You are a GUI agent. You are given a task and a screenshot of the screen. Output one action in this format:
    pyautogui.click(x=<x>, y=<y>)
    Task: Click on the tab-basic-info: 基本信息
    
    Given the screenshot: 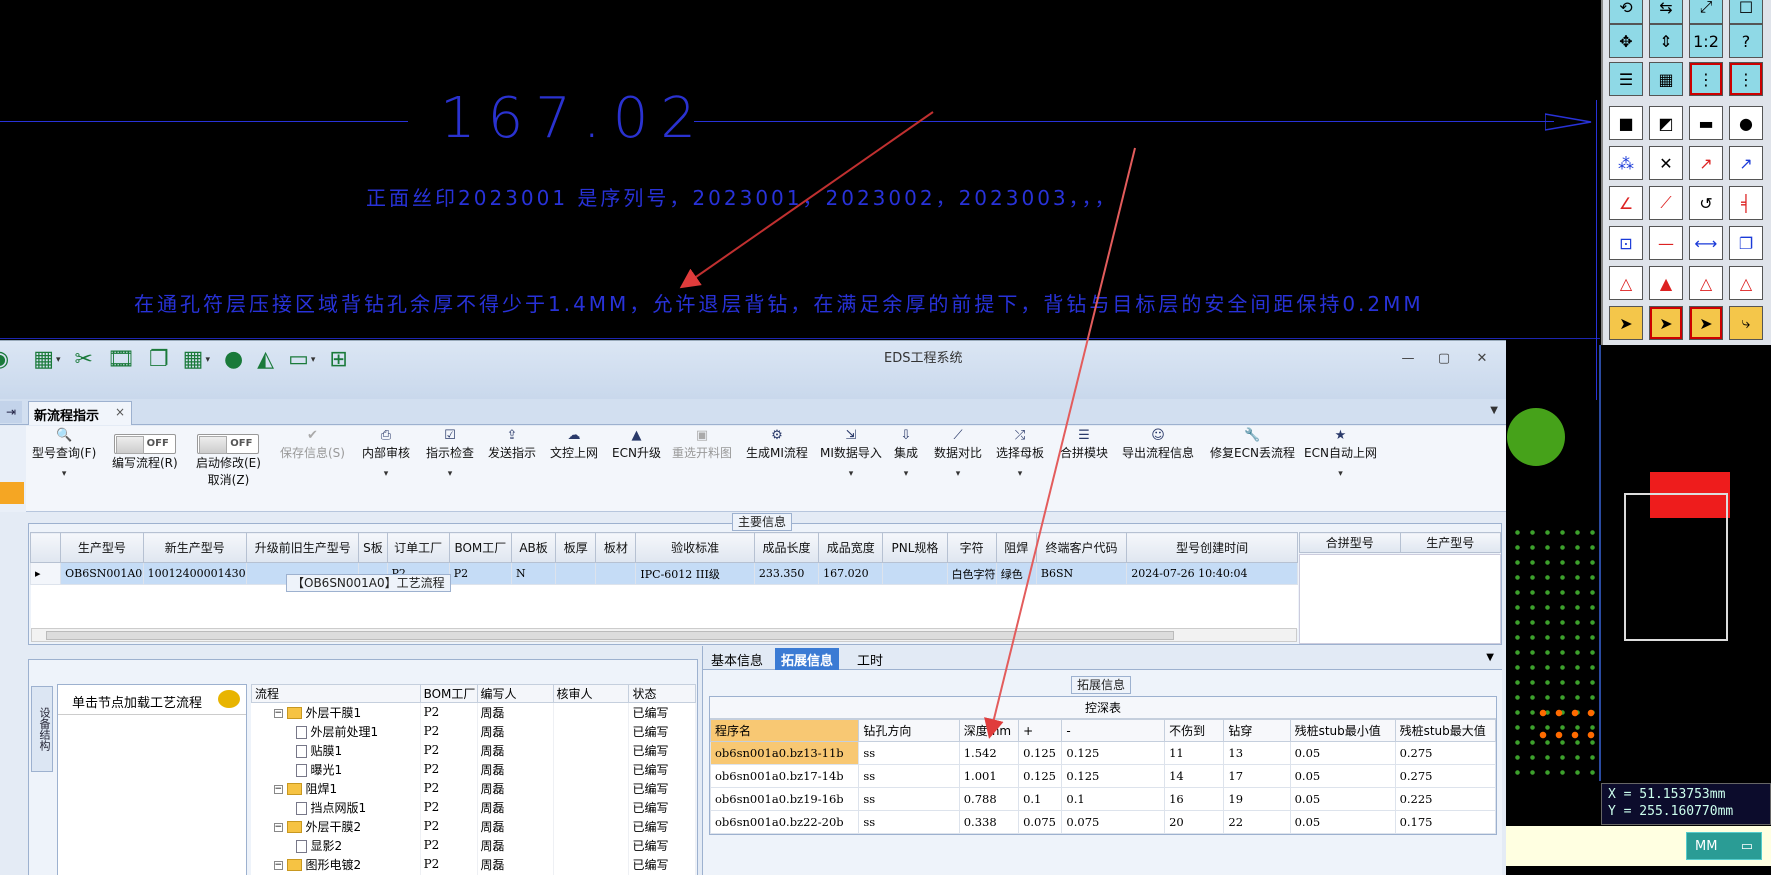 What is the action you would take?
    pyautogui.click(x=737, y=659)
    